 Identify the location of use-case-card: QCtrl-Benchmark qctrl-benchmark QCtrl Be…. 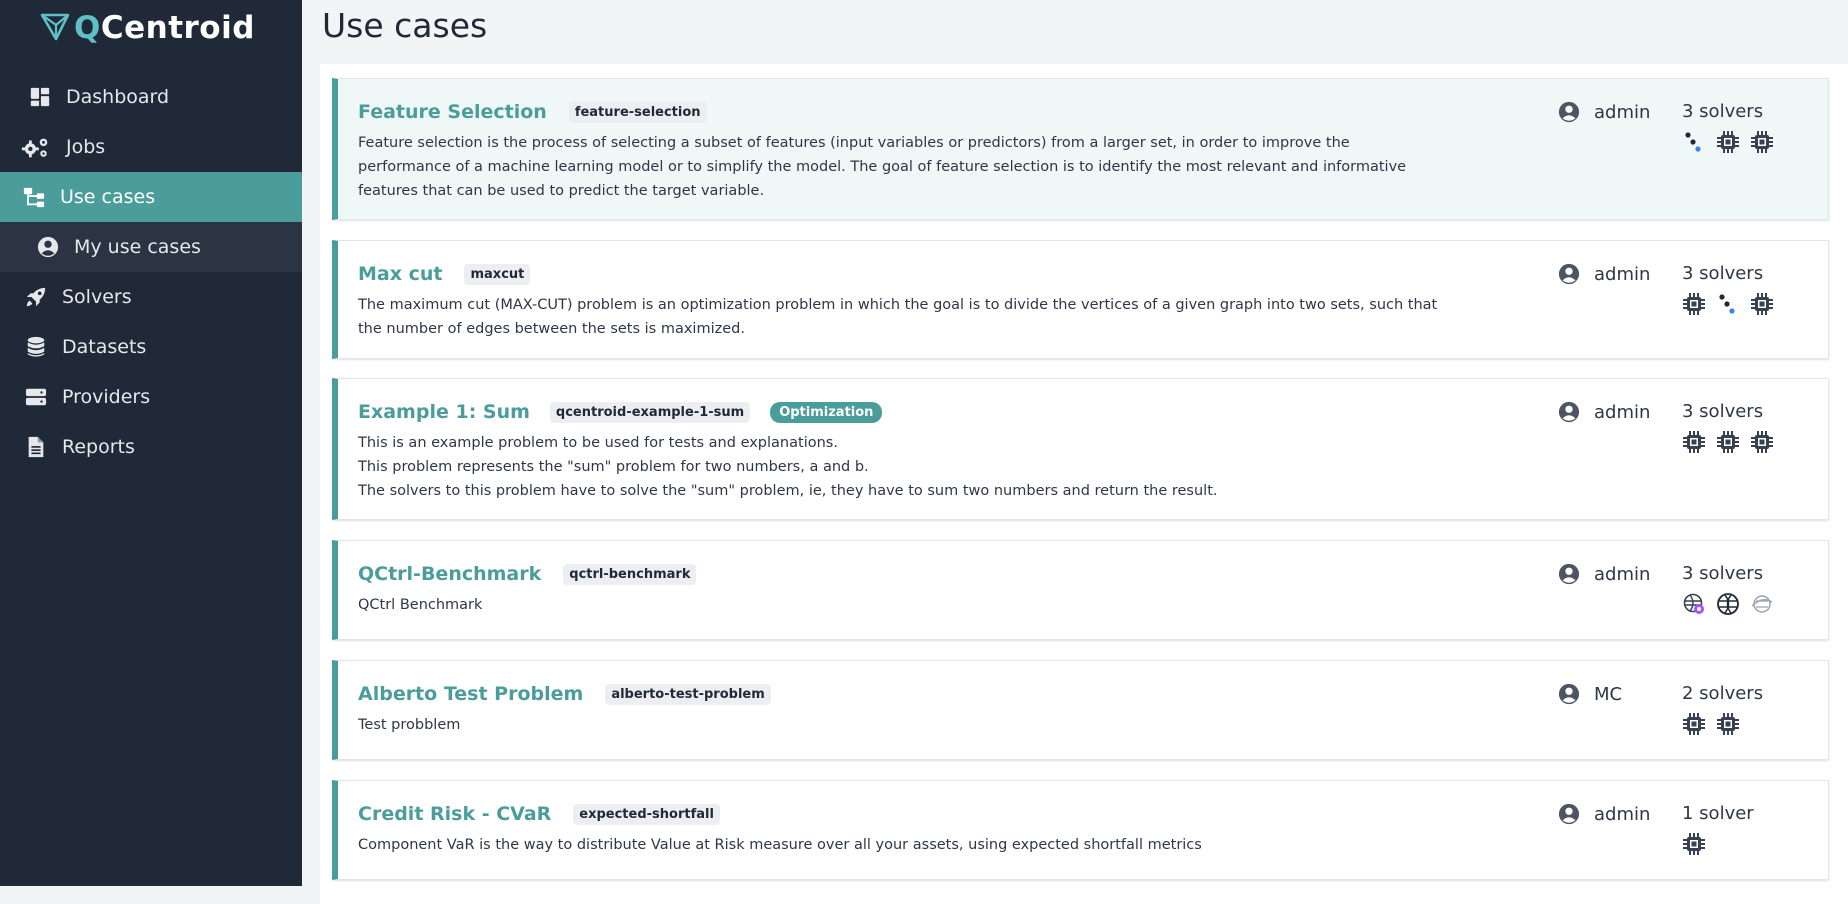
(1080, 590).